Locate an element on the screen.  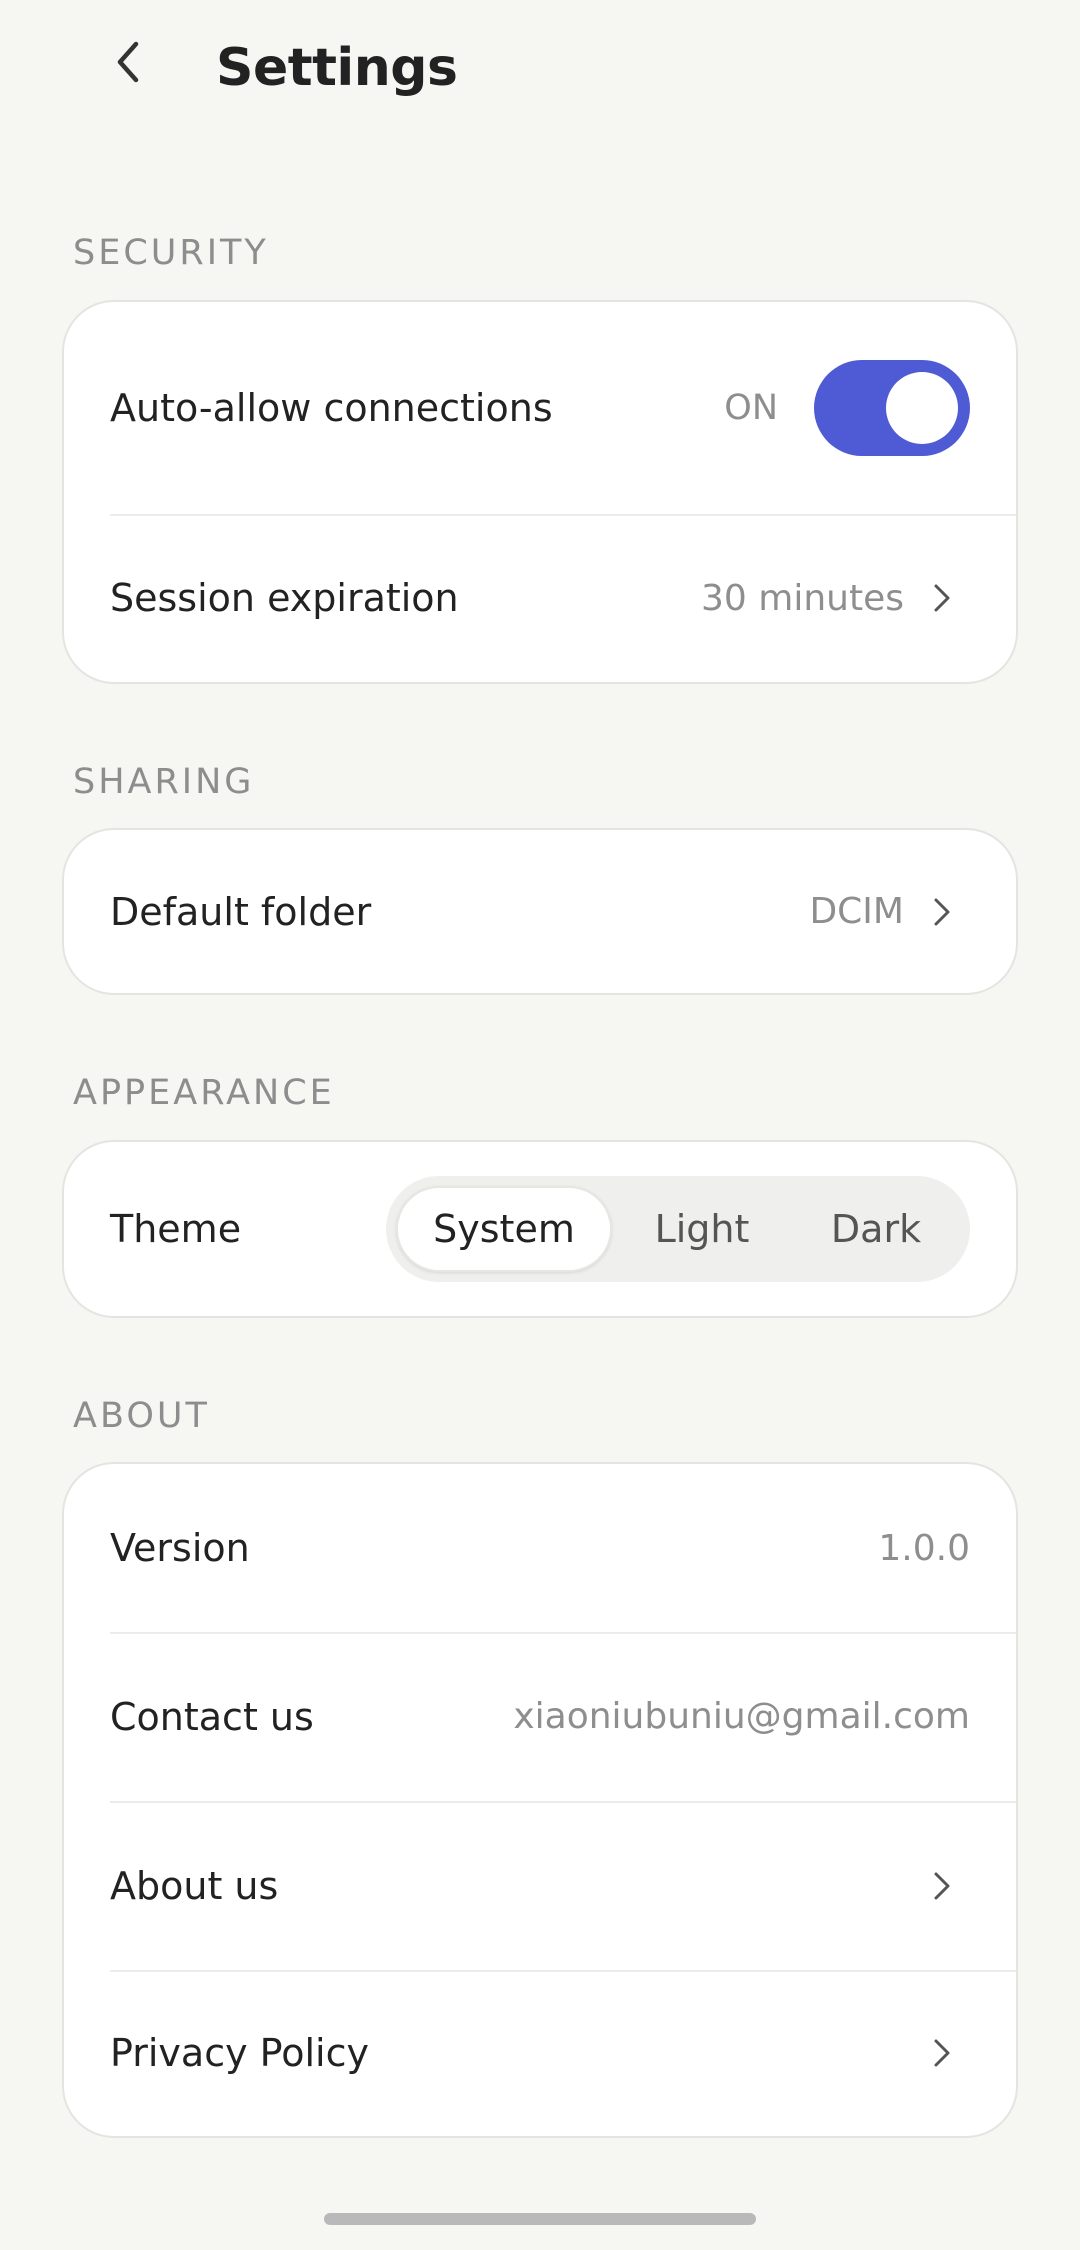
contact-row: Contact us xiaoniubuniu@gmail.com is located at coordinates (540, 1716).